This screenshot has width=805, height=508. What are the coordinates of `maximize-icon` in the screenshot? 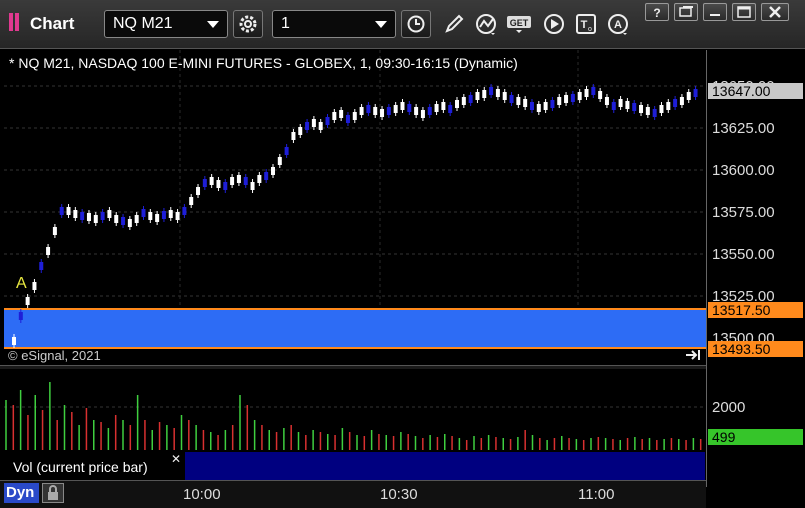 It's located at (744, 12).